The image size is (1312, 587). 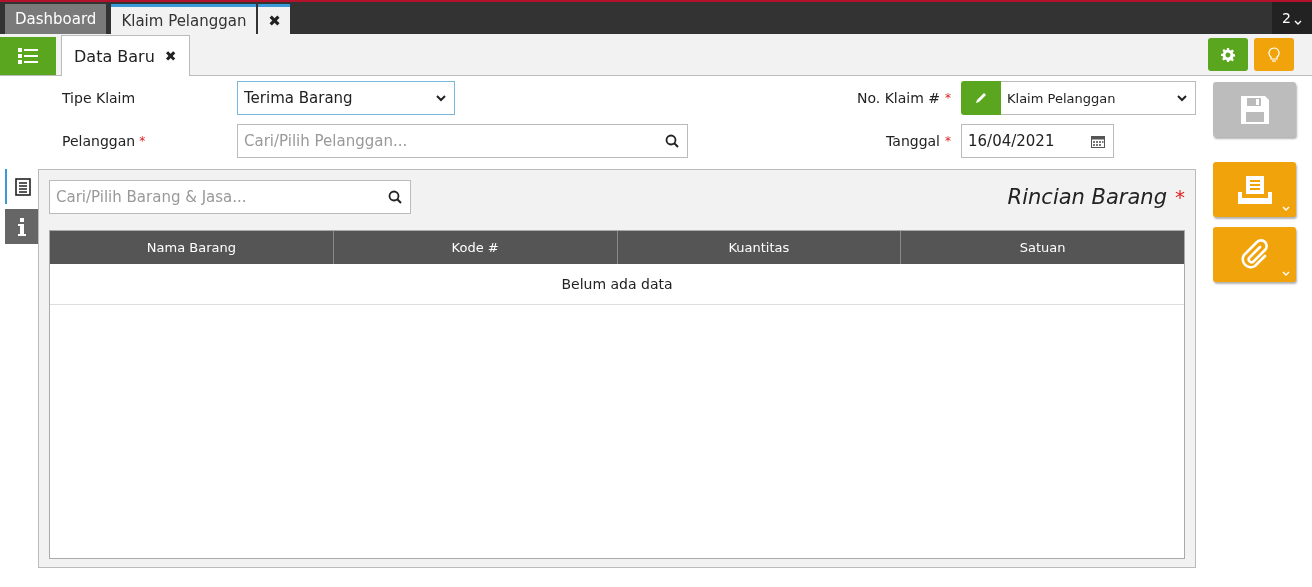 I want to click on document-icon, so click(x=22, y=186).